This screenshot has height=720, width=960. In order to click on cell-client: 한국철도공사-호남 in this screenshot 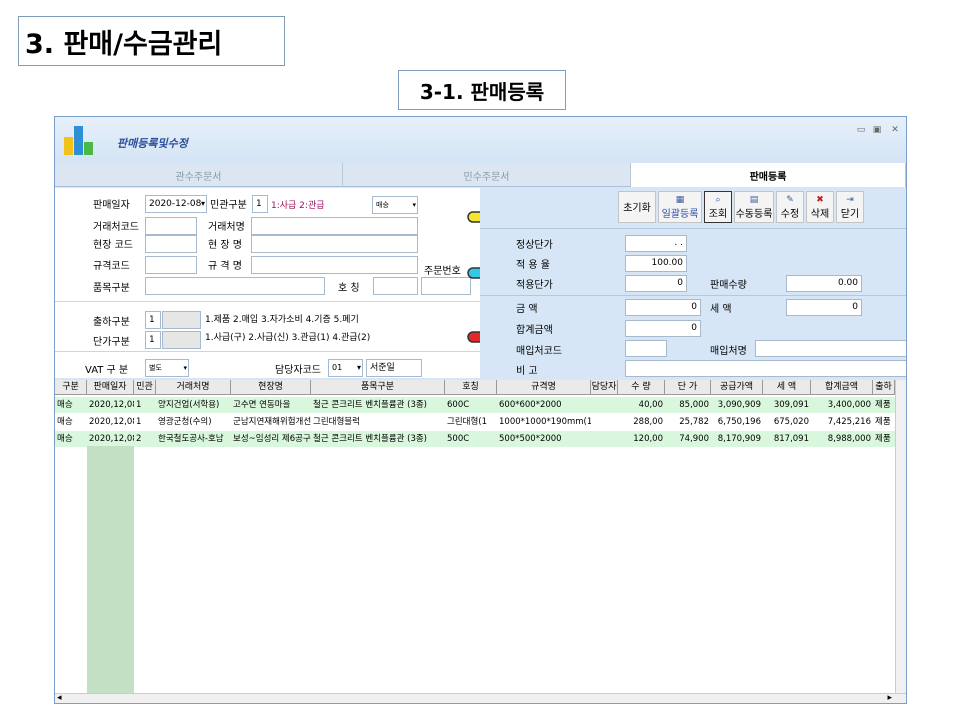, I will do `click(191, 439)`.